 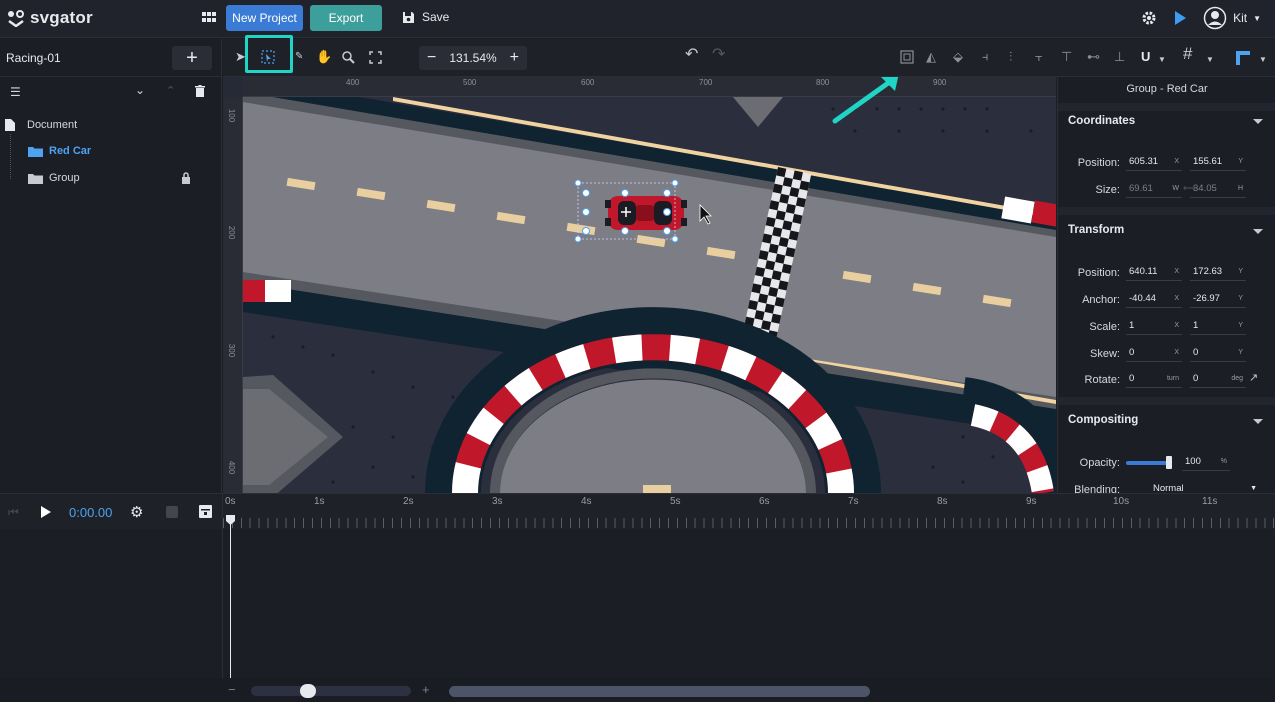 I want to click on rotate-handle-icon: ↗, so click(x=1253, y=377).